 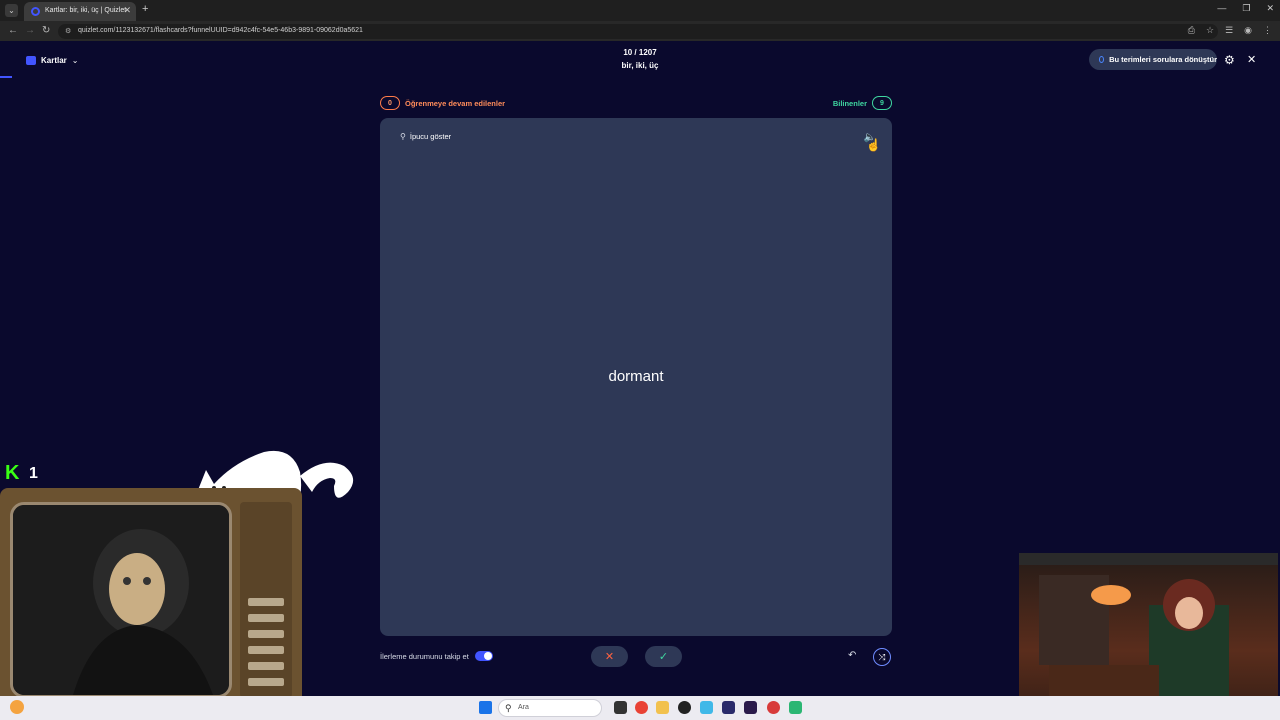 I want to click on still-learning-counter: 0 Öğrenmeye devam edilenler, so click(x=442, y=103).